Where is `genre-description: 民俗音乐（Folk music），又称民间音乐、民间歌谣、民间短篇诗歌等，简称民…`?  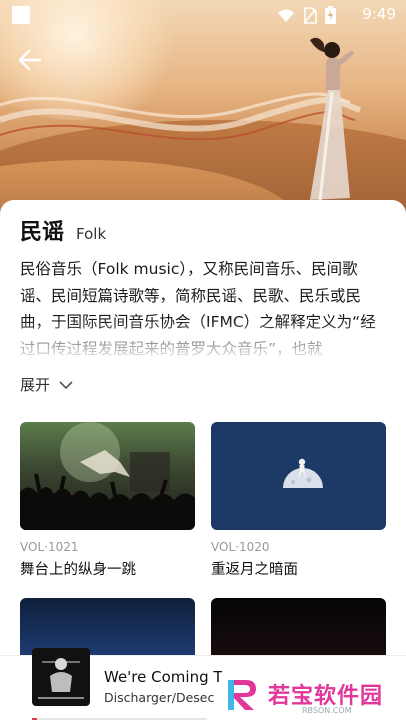
genre-description: 民俗音乐（Folk music），又称民间音乐、民间歌谣、民间短篇诗歌等，简称民… is located at coordinates (201, 308).